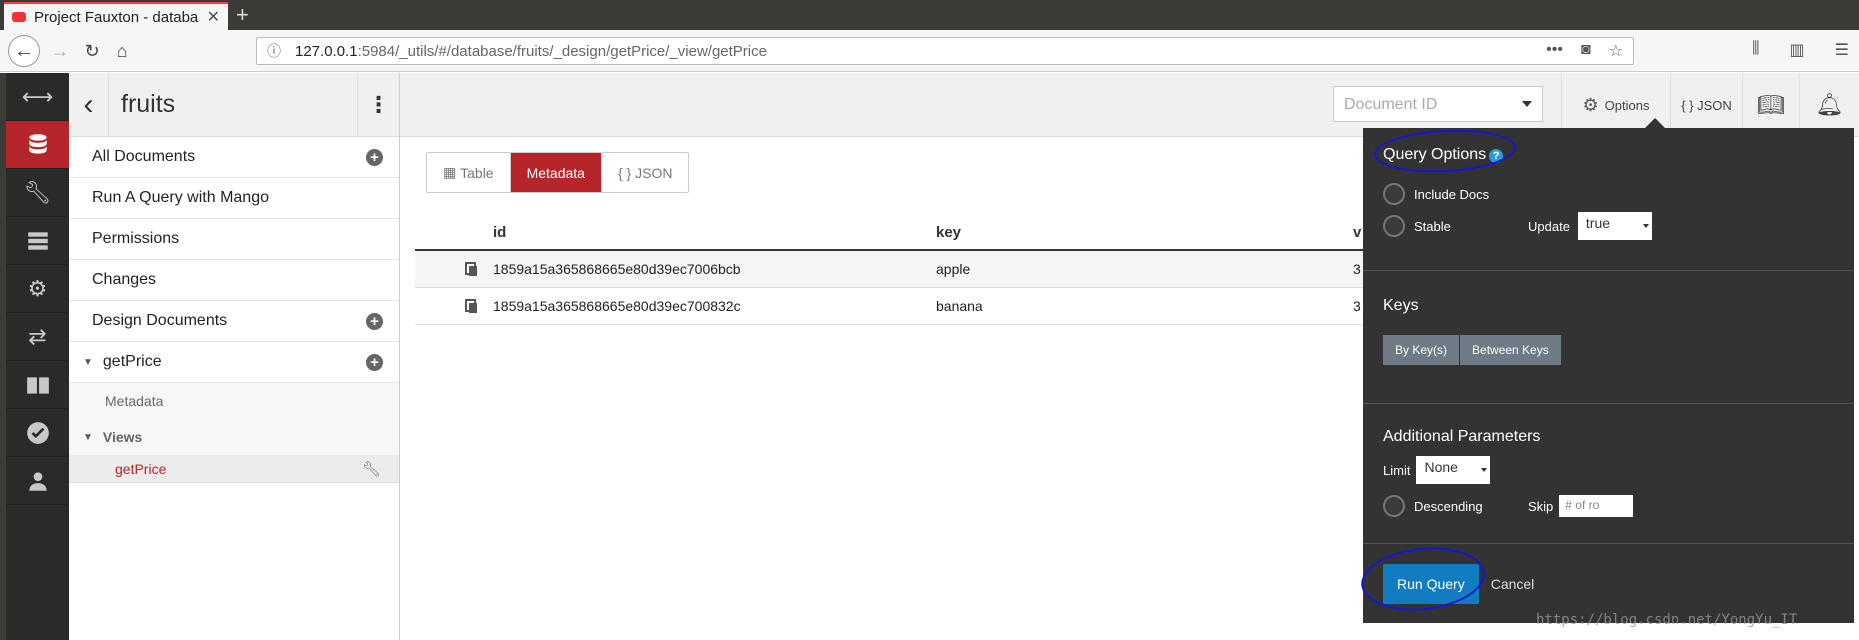 The height and width of the screenshot is (640, 1859). Describe the element at coordinates (37, 241) in the screenshot. I see `server-icon` at that location.